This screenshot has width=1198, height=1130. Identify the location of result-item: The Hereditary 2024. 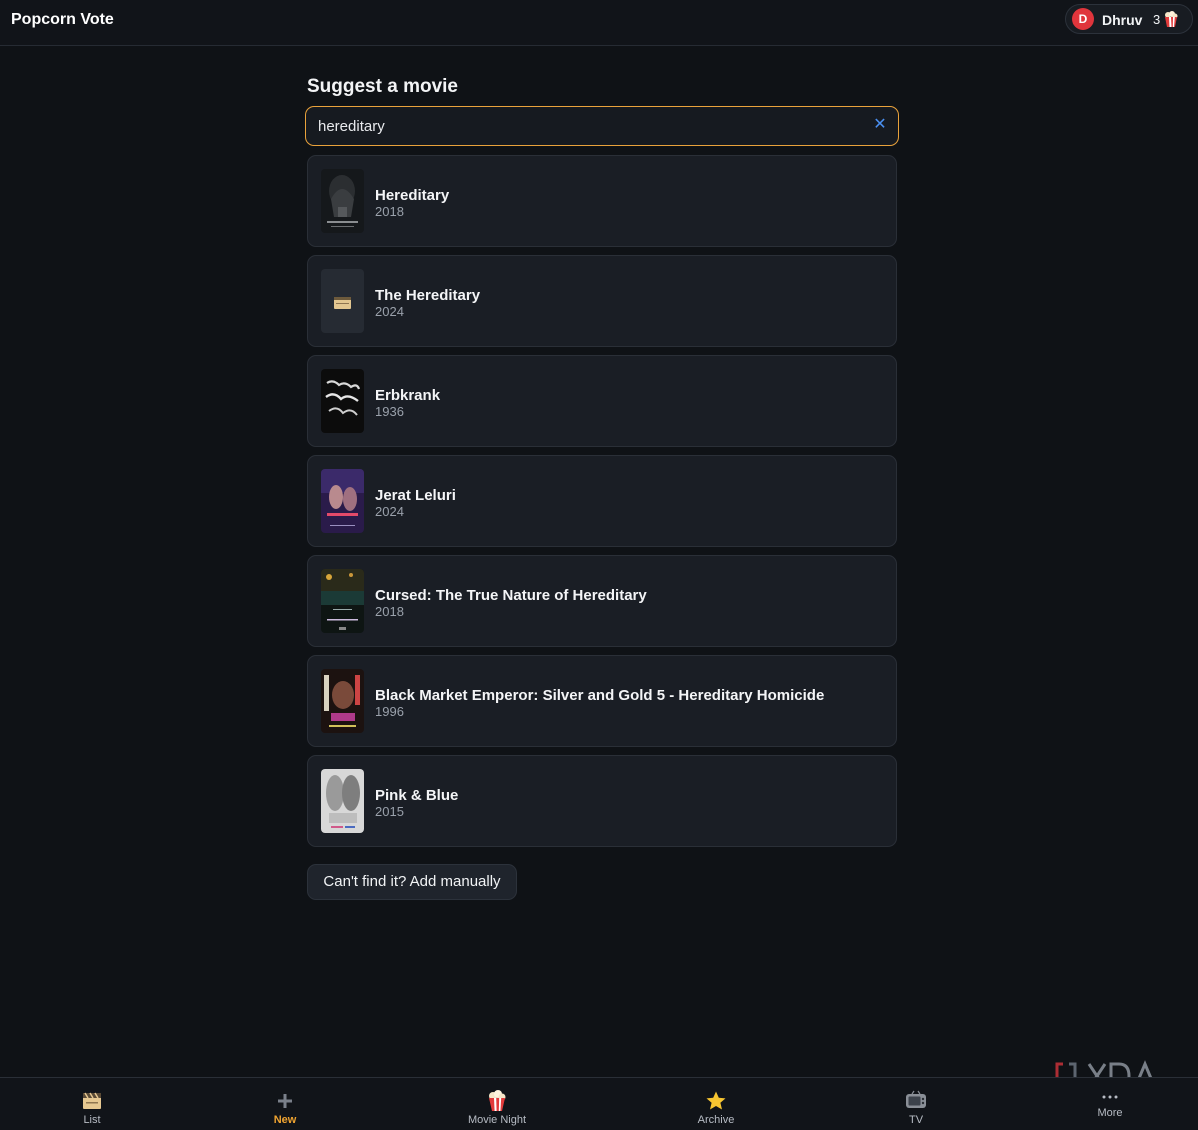
(602, 301).